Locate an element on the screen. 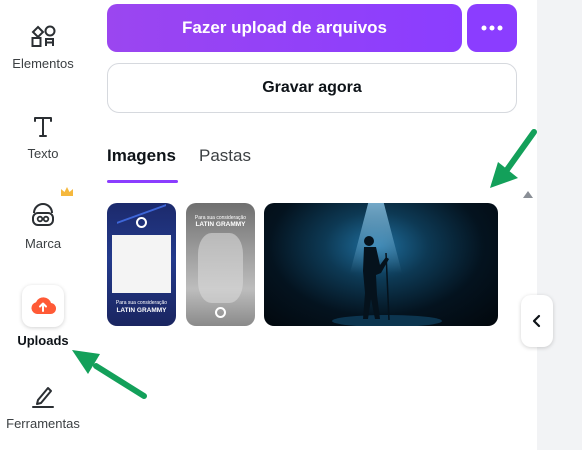 The width and height of the screenshot is (582, 450). crown-icon is located at coordinates (67, 191).